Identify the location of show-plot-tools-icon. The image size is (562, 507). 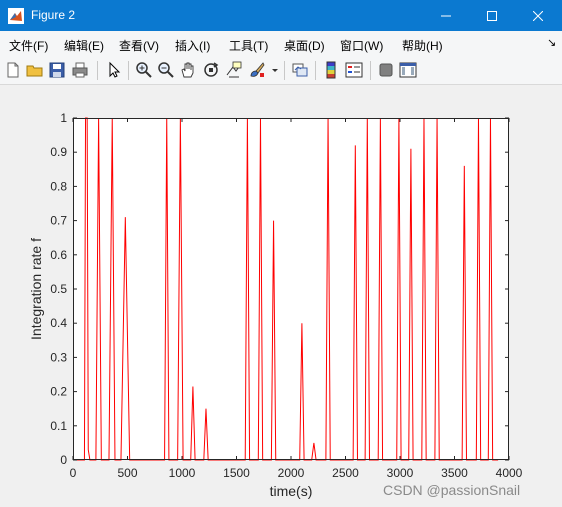
(408, 70).